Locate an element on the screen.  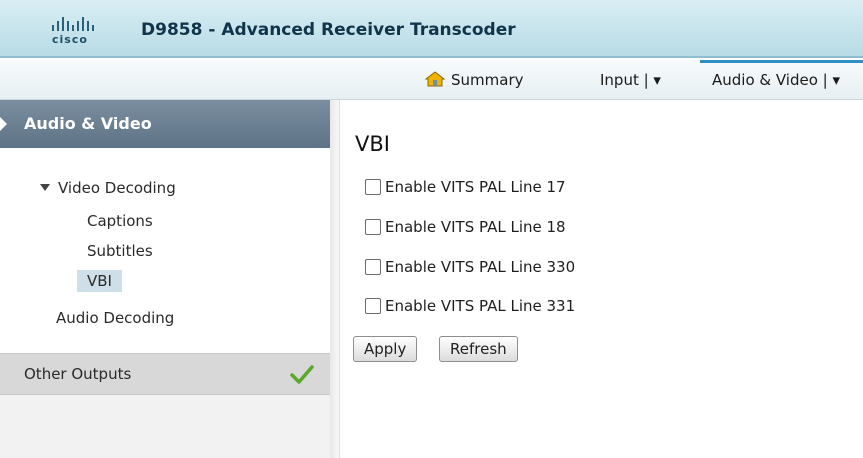
vits-line-331-checkbox-row: Enable VITS PAL Line 331 is located at coordinates (470, 306).